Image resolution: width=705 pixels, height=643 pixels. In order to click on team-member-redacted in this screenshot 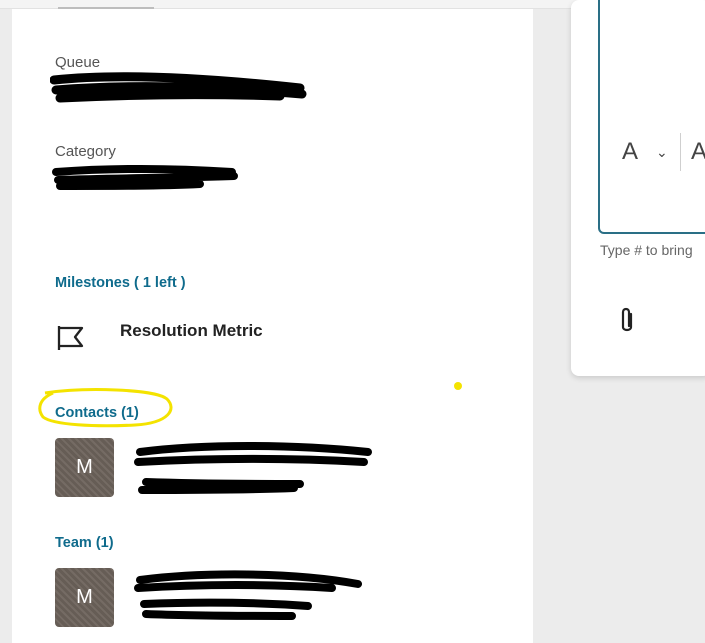, I will do `click(248, 595)`.